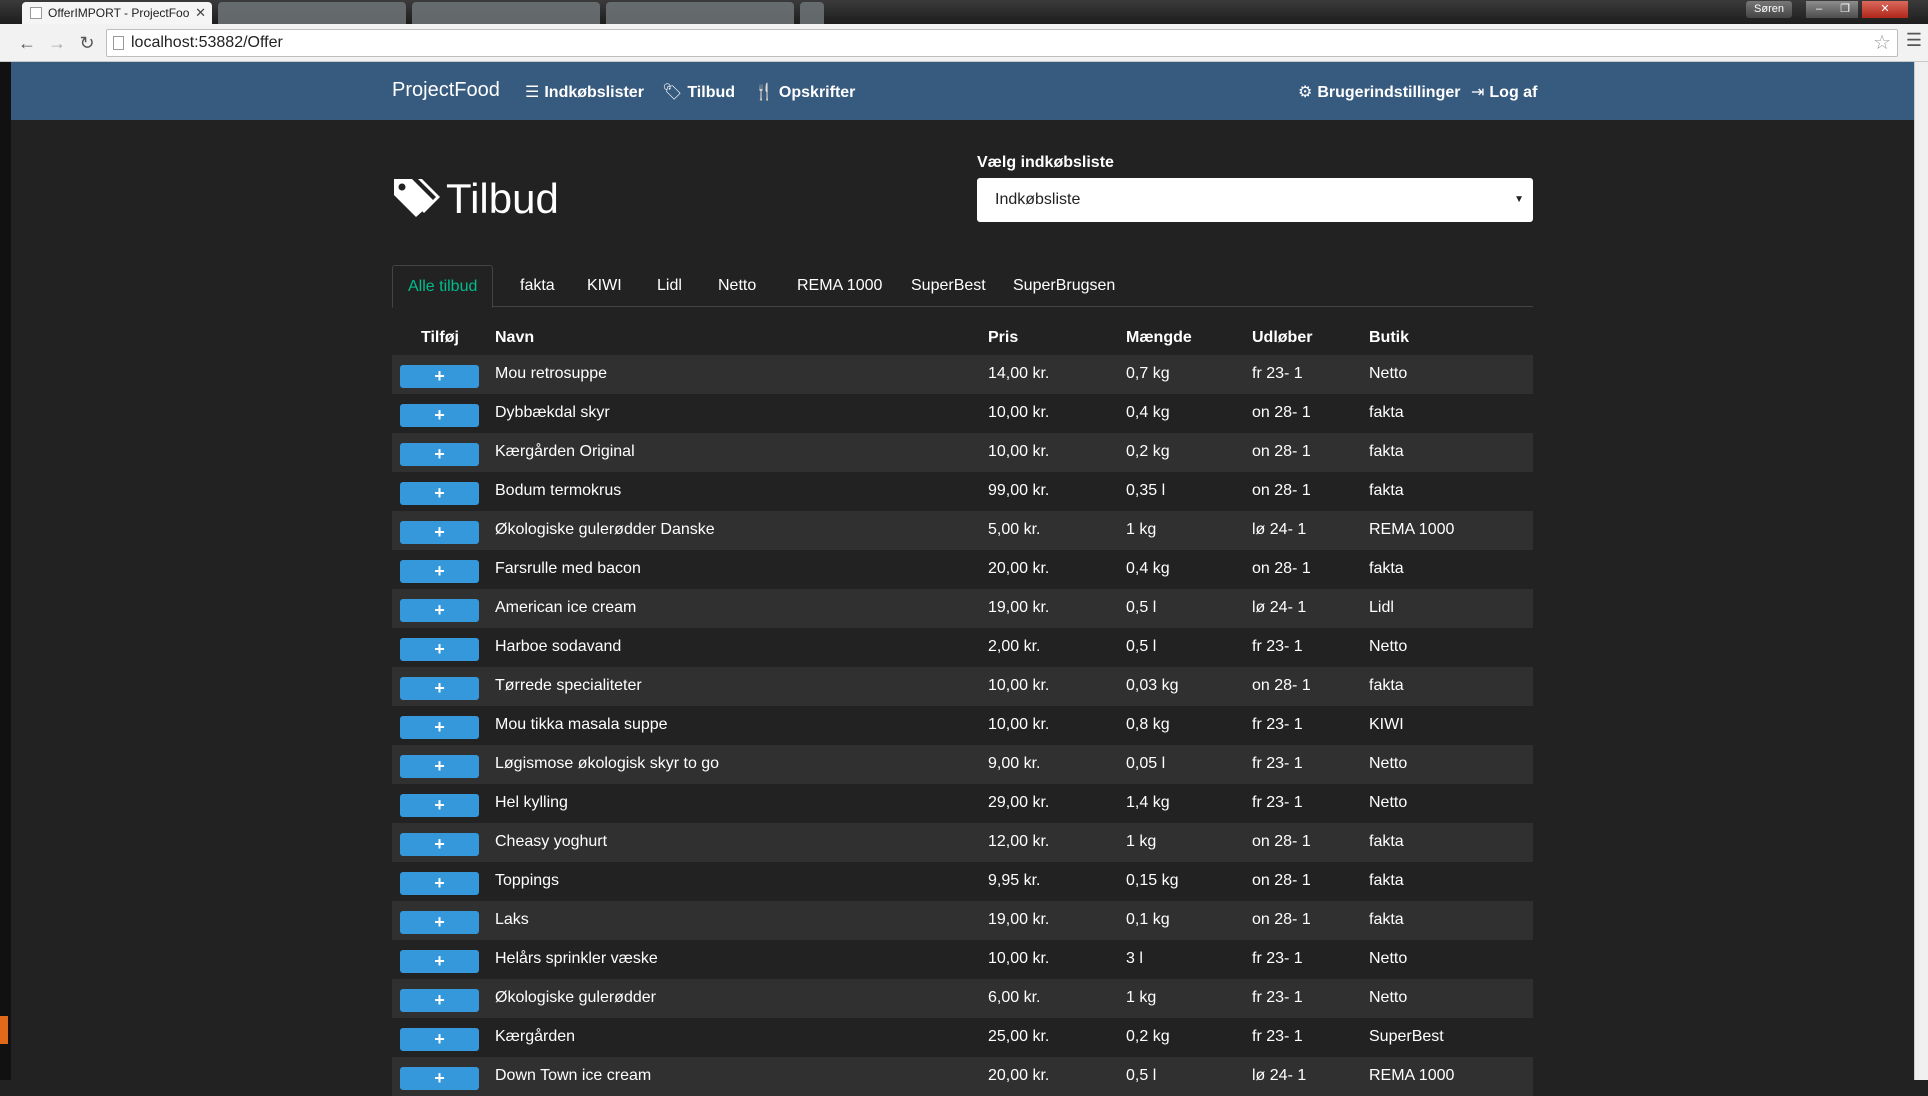 The width and height of the screenshot is (1928, 1096). Describe the element at coordinates (1045, 162) in the screenshot. I see `select-label: Vælg indkøbsliste` at that location.